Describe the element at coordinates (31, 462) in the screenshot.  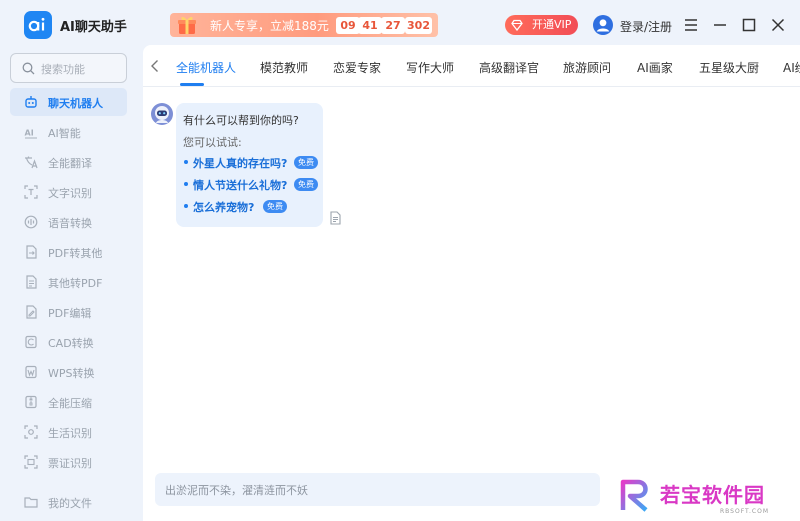
I see `ticket-scan-icon` at that location.